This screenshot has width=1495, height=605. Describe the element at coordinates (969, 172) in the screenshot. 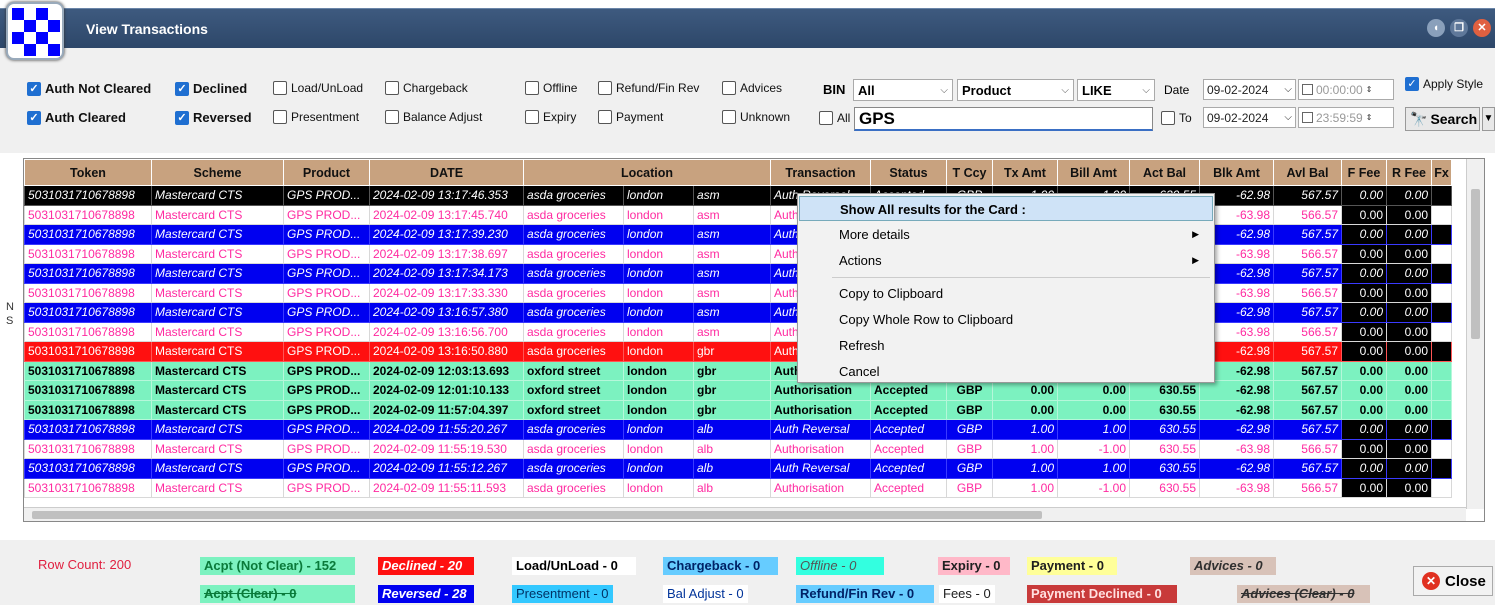

I see `column-header-t-ccy: T Ccy` at that location.